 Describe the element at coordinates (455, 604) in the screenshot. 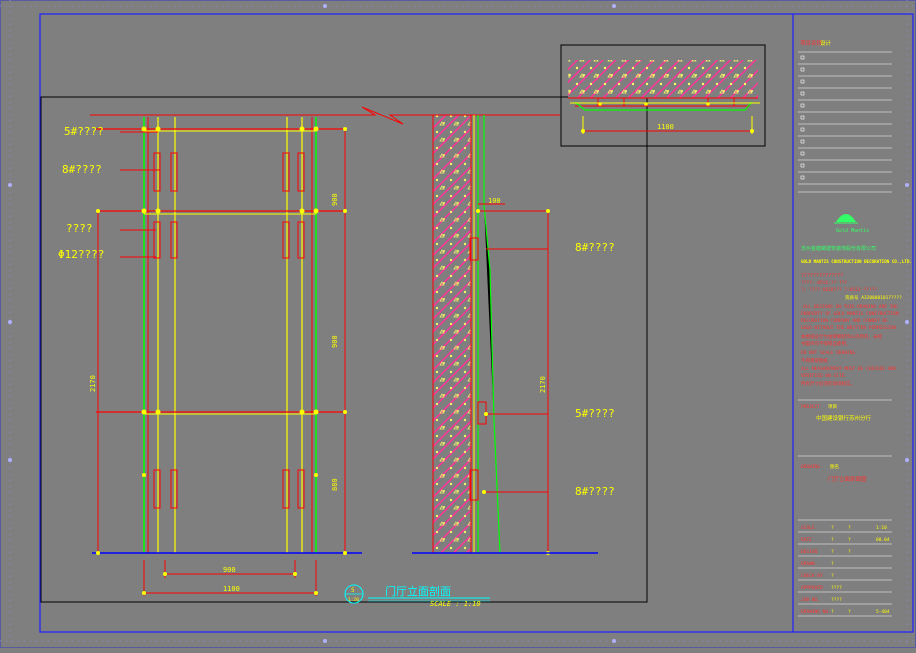

I see `caption-scale: SCALE : 1:10` at that location.